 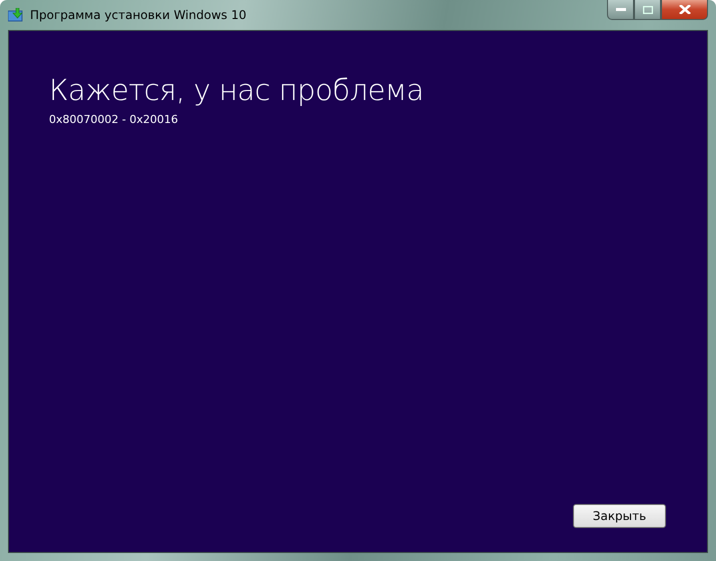 I want to click on close-button, so click(x=684, y=10).